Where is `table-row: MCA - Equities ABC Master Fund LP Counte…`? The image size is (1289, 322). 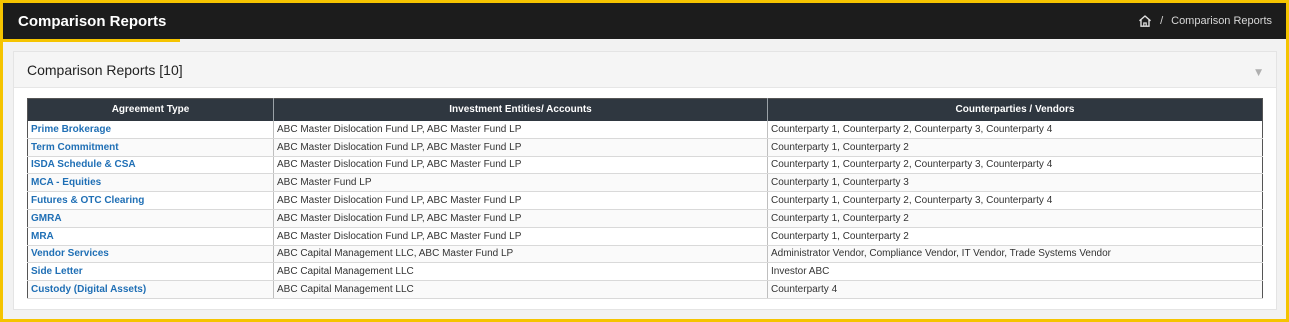 table-row: MCA - Equities ABC Master Fund LP Counte… is located at coordinates (645, 183).